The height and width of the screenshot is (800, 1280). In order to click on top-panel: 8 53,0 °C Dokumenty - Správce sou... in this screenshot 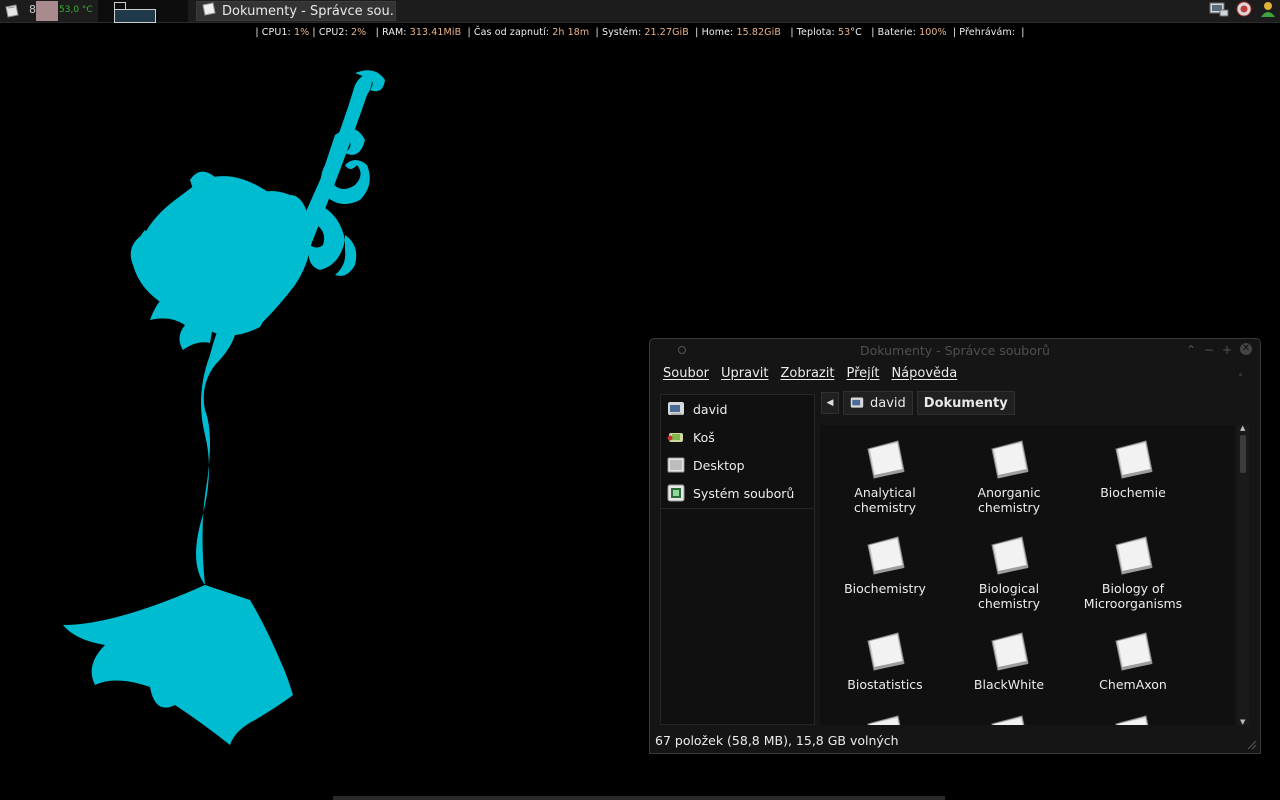, I will do `click(640, 11)`.